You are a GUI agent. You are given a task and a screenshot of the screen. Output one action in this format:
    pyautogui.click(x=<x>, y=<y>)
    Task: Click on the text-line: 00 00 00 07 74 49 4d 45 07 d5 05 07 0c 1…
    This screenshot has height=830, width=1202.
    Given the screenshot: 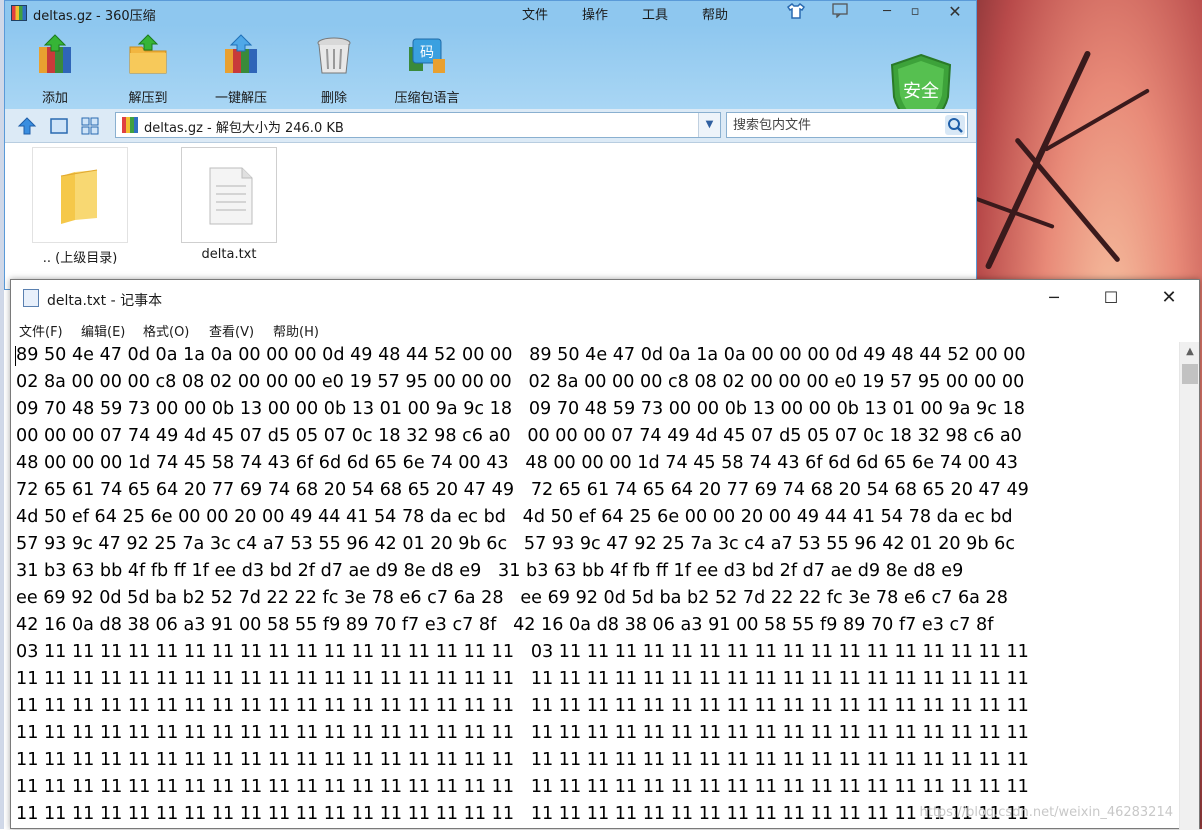 What is the action you would take?
    pyautogui.click(x=519, y=436)
    